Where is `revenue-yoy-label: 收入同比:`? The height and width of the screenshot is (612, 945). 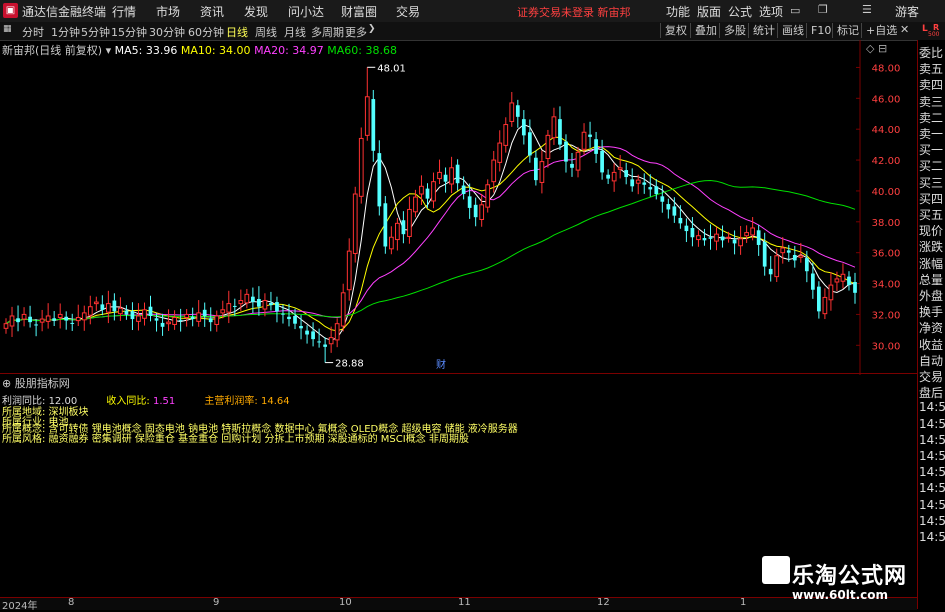
revenue-yoy-label: 收入同比: is located at coordinates (128, 401).